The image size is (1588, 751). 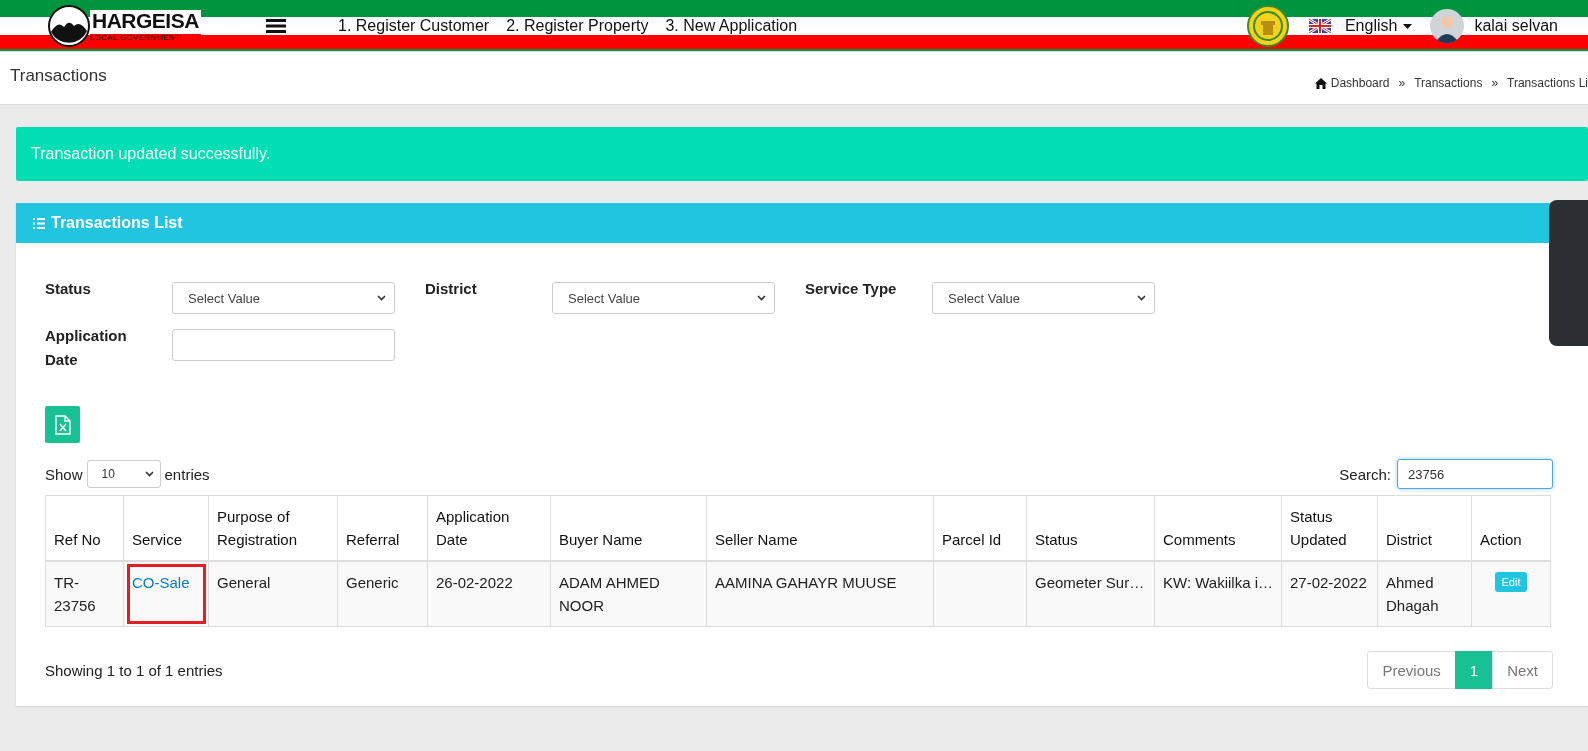 What do you see at coordinates (451, 289) in the screenshot?
I see `filter-label: District` at bounding box center [451, 289].